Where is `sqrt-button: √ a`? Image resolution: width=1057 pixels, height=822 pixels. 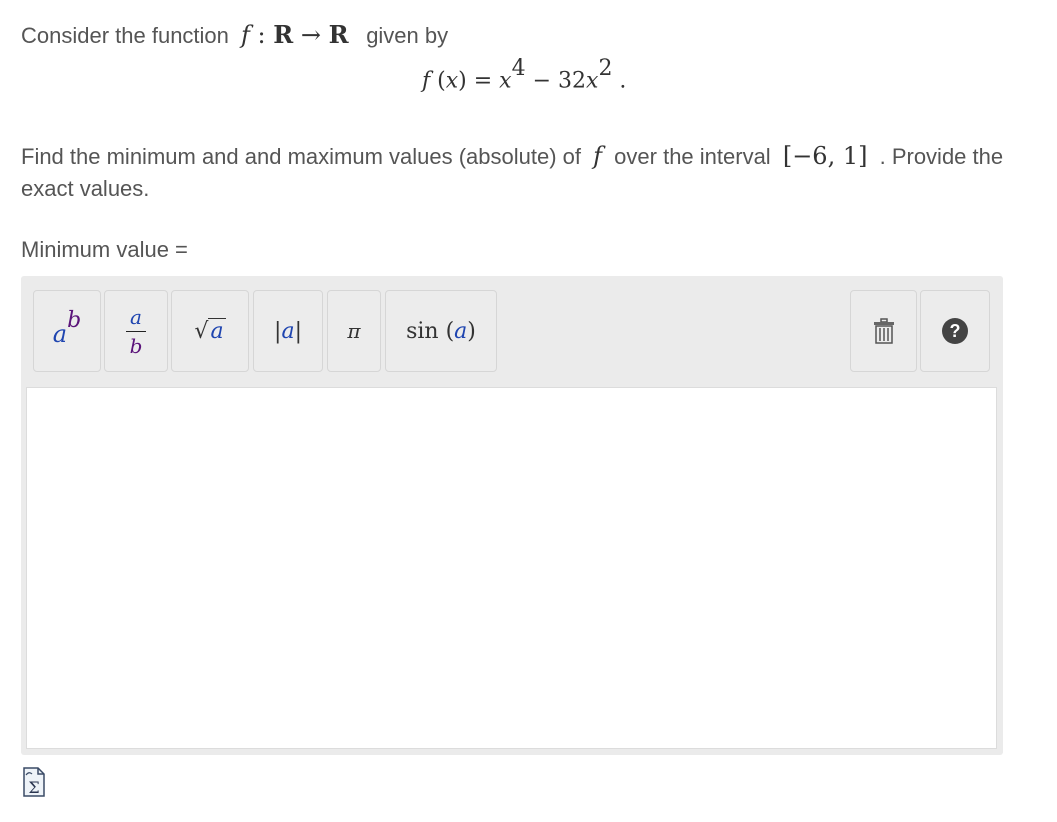 sqrt-button: √ a is located at coordinates (210, 331).